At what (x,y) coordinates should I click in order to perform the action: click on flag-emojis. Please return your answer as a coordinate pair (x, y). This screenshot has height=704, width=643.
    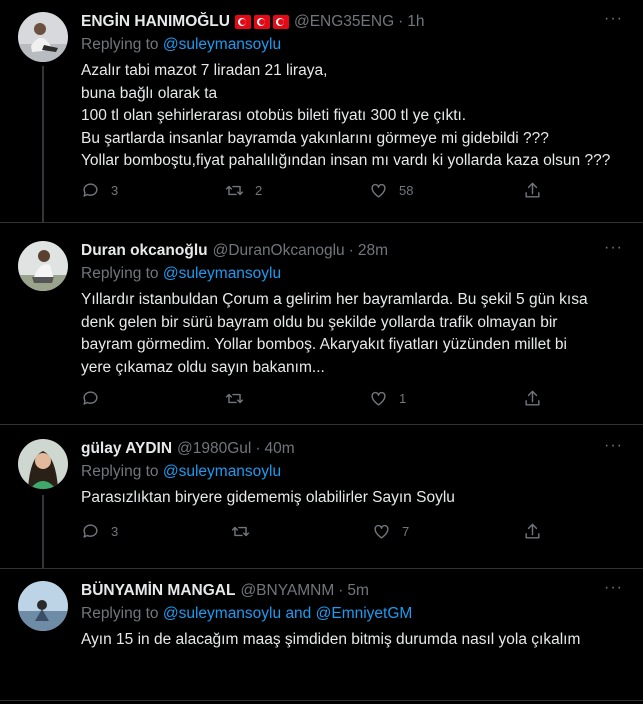
    Looking at the image, I should click on (261, 22).